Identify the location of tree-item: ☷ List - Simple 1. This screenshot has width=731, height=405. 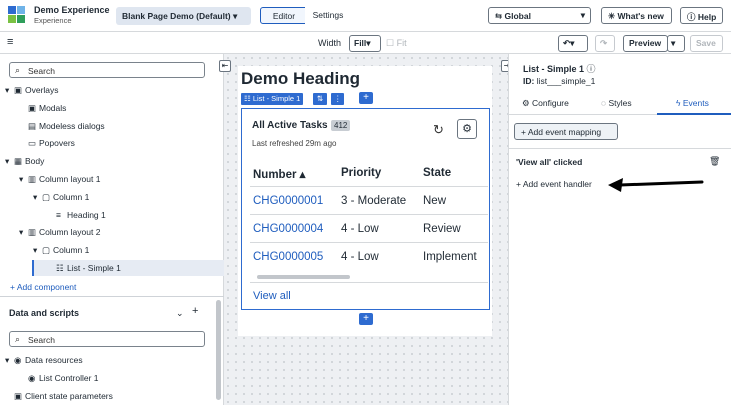
(128, 268).